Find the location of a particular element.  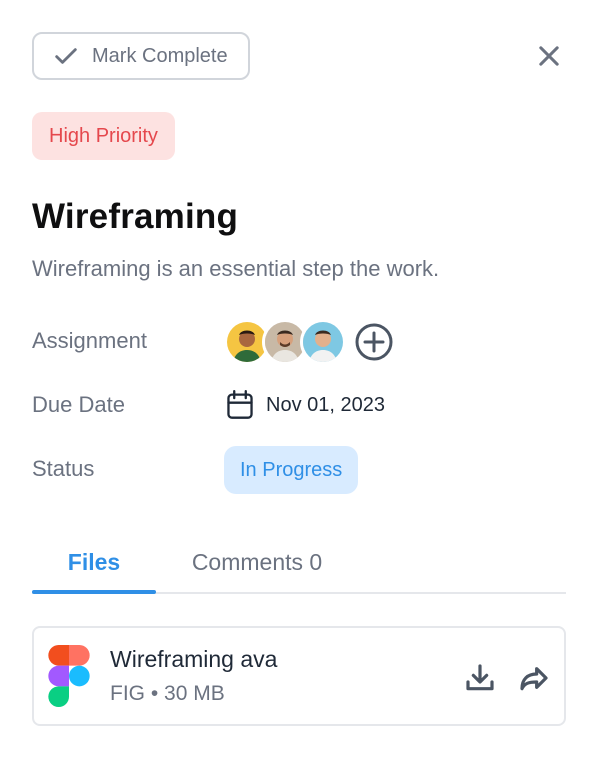

tabs: Files Comments 0 is located at coordinates (299, 563).